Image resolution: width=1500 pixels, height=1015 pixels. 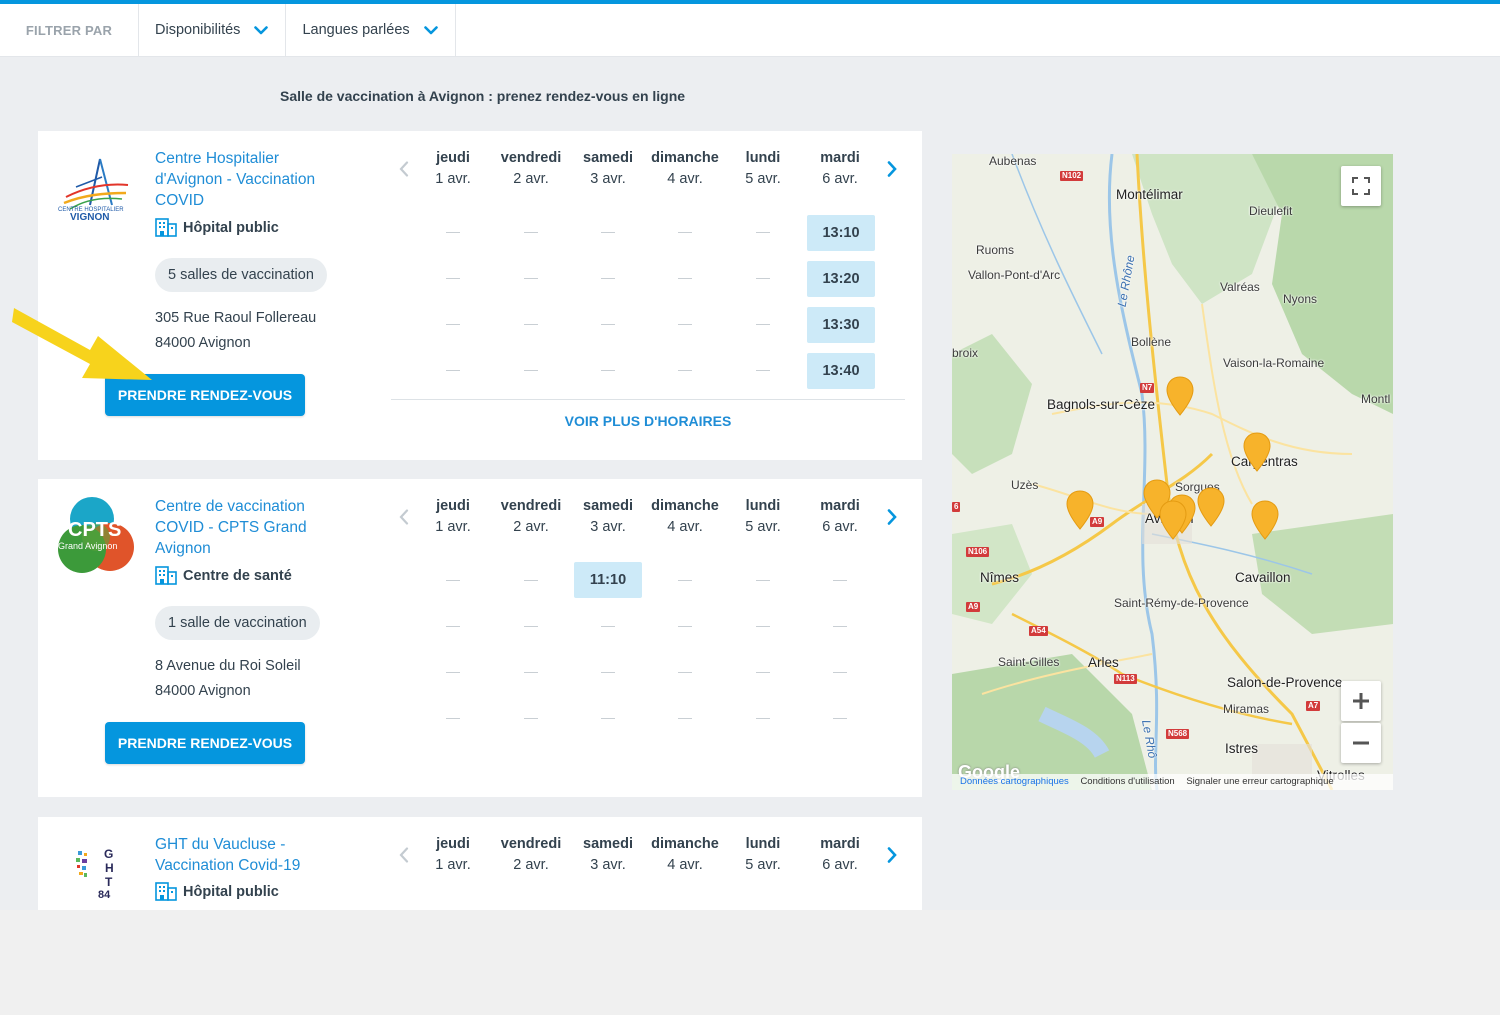 I want to click on time-slot-button: 13:10, so click(x=841, y=233).